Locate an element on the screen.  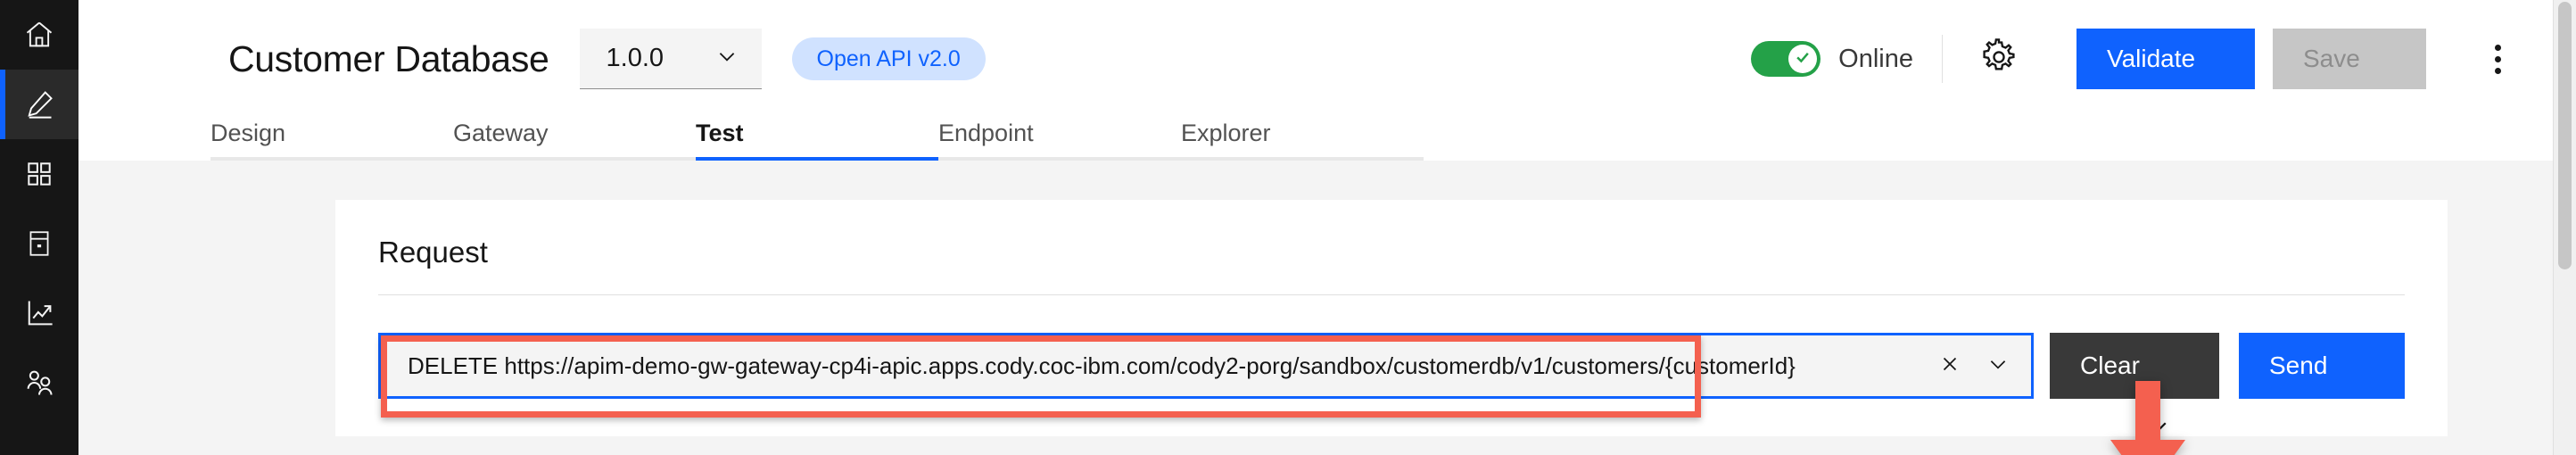
sidebar-item-home is located at coordinates (39, 35).